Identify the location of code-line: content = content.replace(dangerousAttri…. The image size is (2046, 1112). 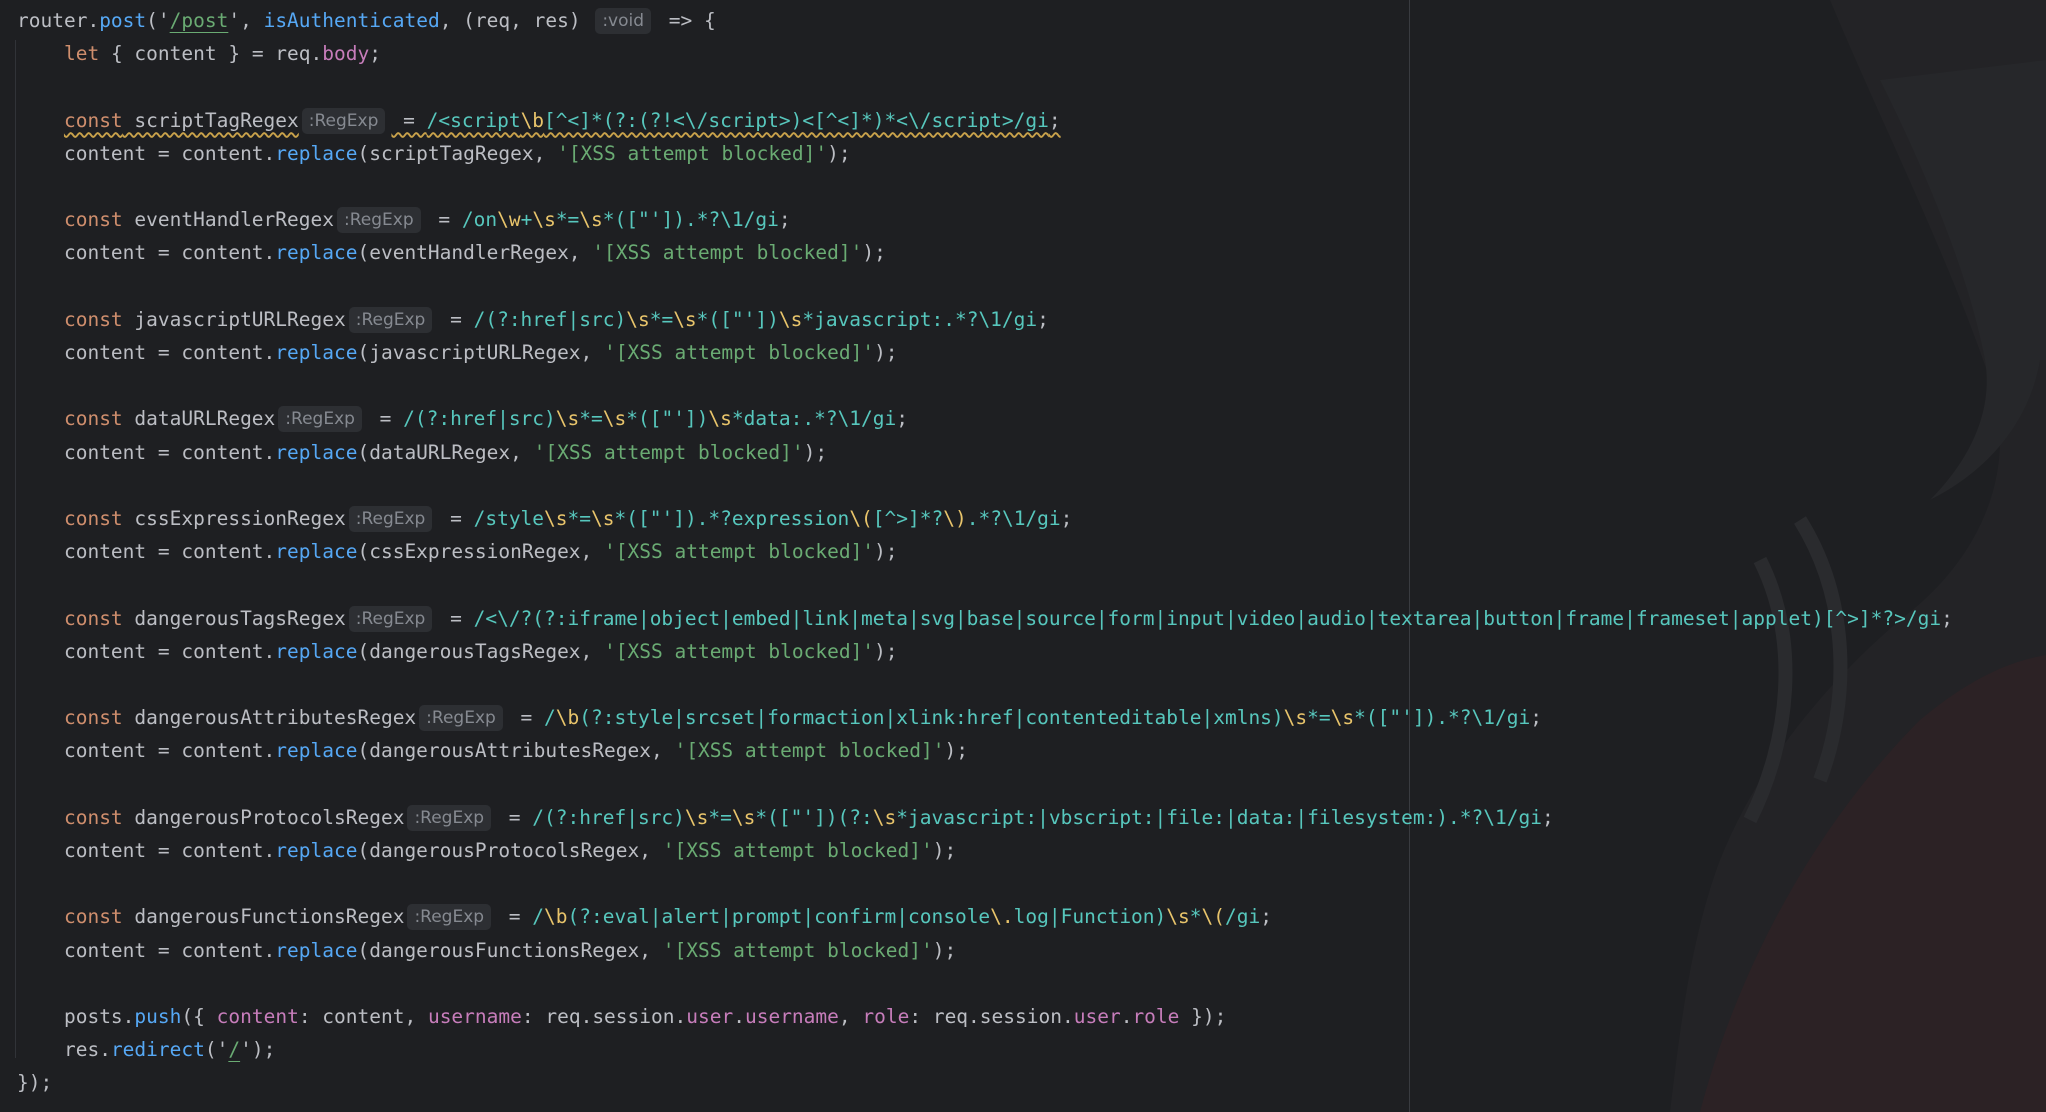
(492, 750).